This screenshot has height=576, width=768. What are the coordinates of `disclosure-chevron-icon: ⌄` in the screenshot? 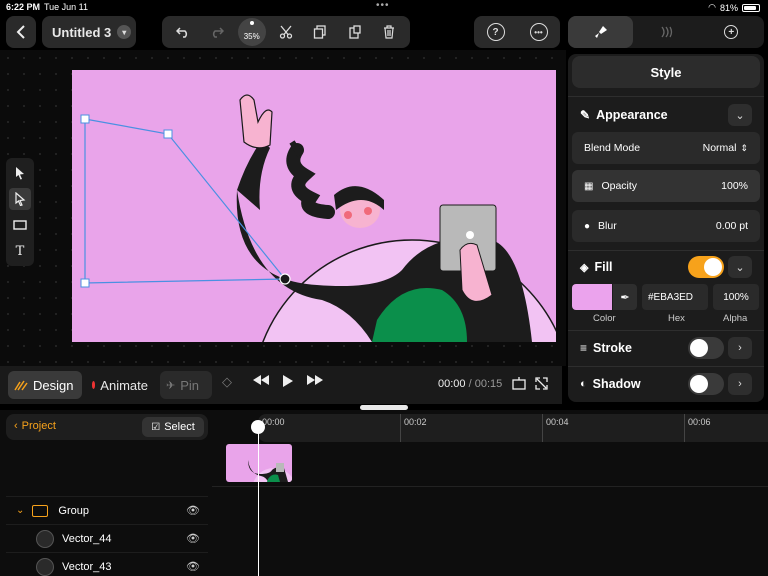 It's located at (20, 510).